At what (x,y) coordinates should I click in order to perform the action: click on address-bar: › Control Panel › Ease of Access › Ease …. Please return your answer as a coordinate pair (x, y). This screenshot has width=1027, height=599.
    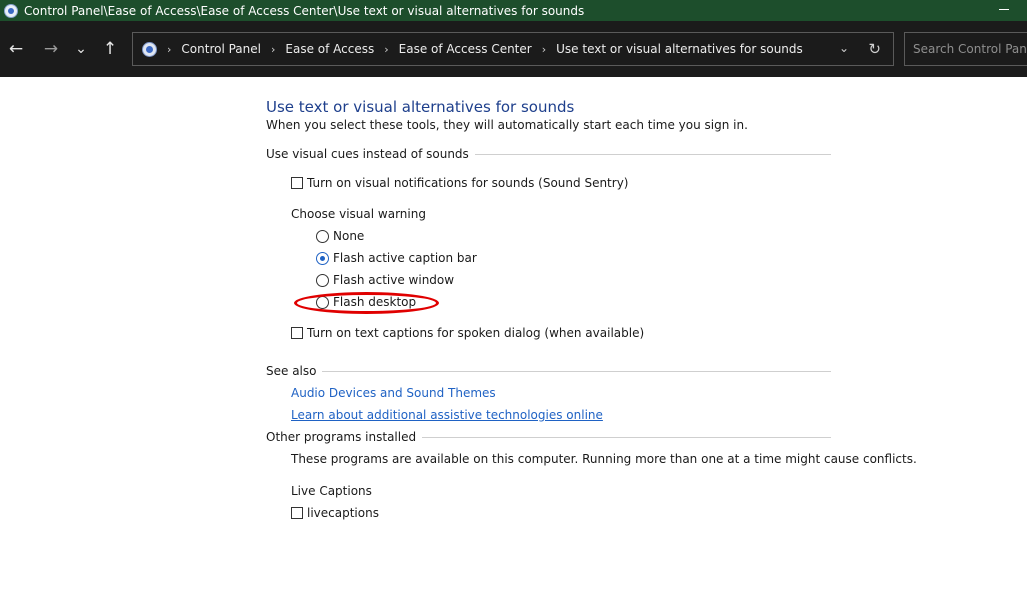
    Looking at the image, I should click on (513, 49).